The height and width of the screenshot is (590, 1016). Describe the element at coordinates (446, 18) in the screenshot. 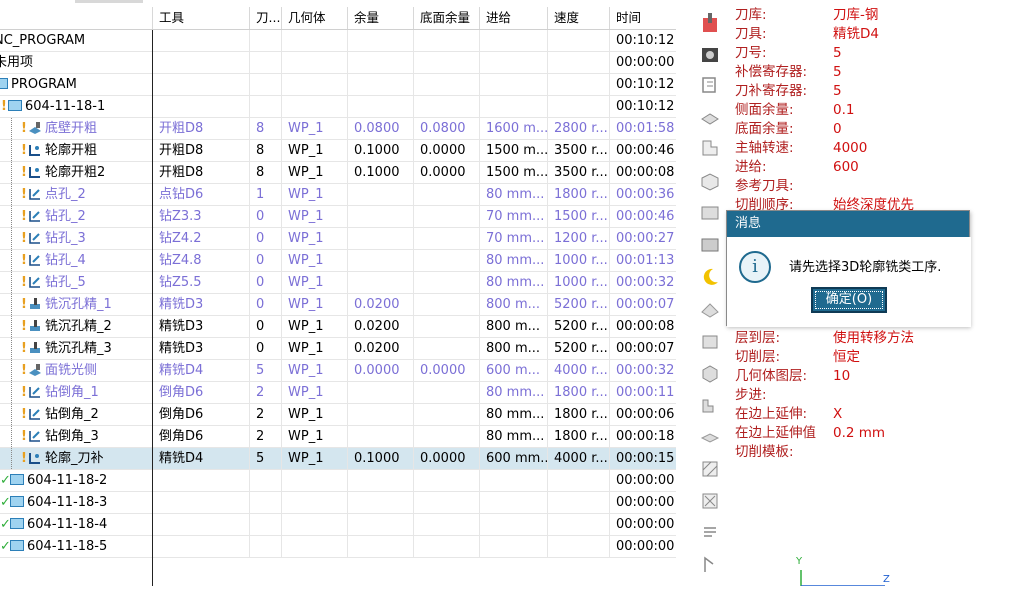

I see `col-floor-stock: 底面余量` at that location.